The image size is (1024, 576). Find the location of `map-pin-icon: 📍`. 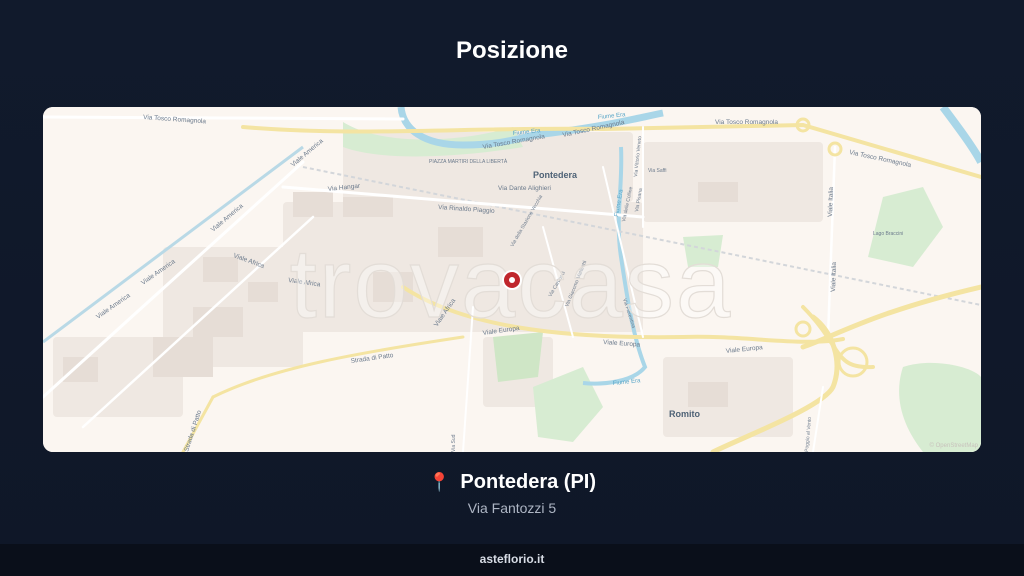

map-pin-icon: 📍 is located at coordinates (439, 482).